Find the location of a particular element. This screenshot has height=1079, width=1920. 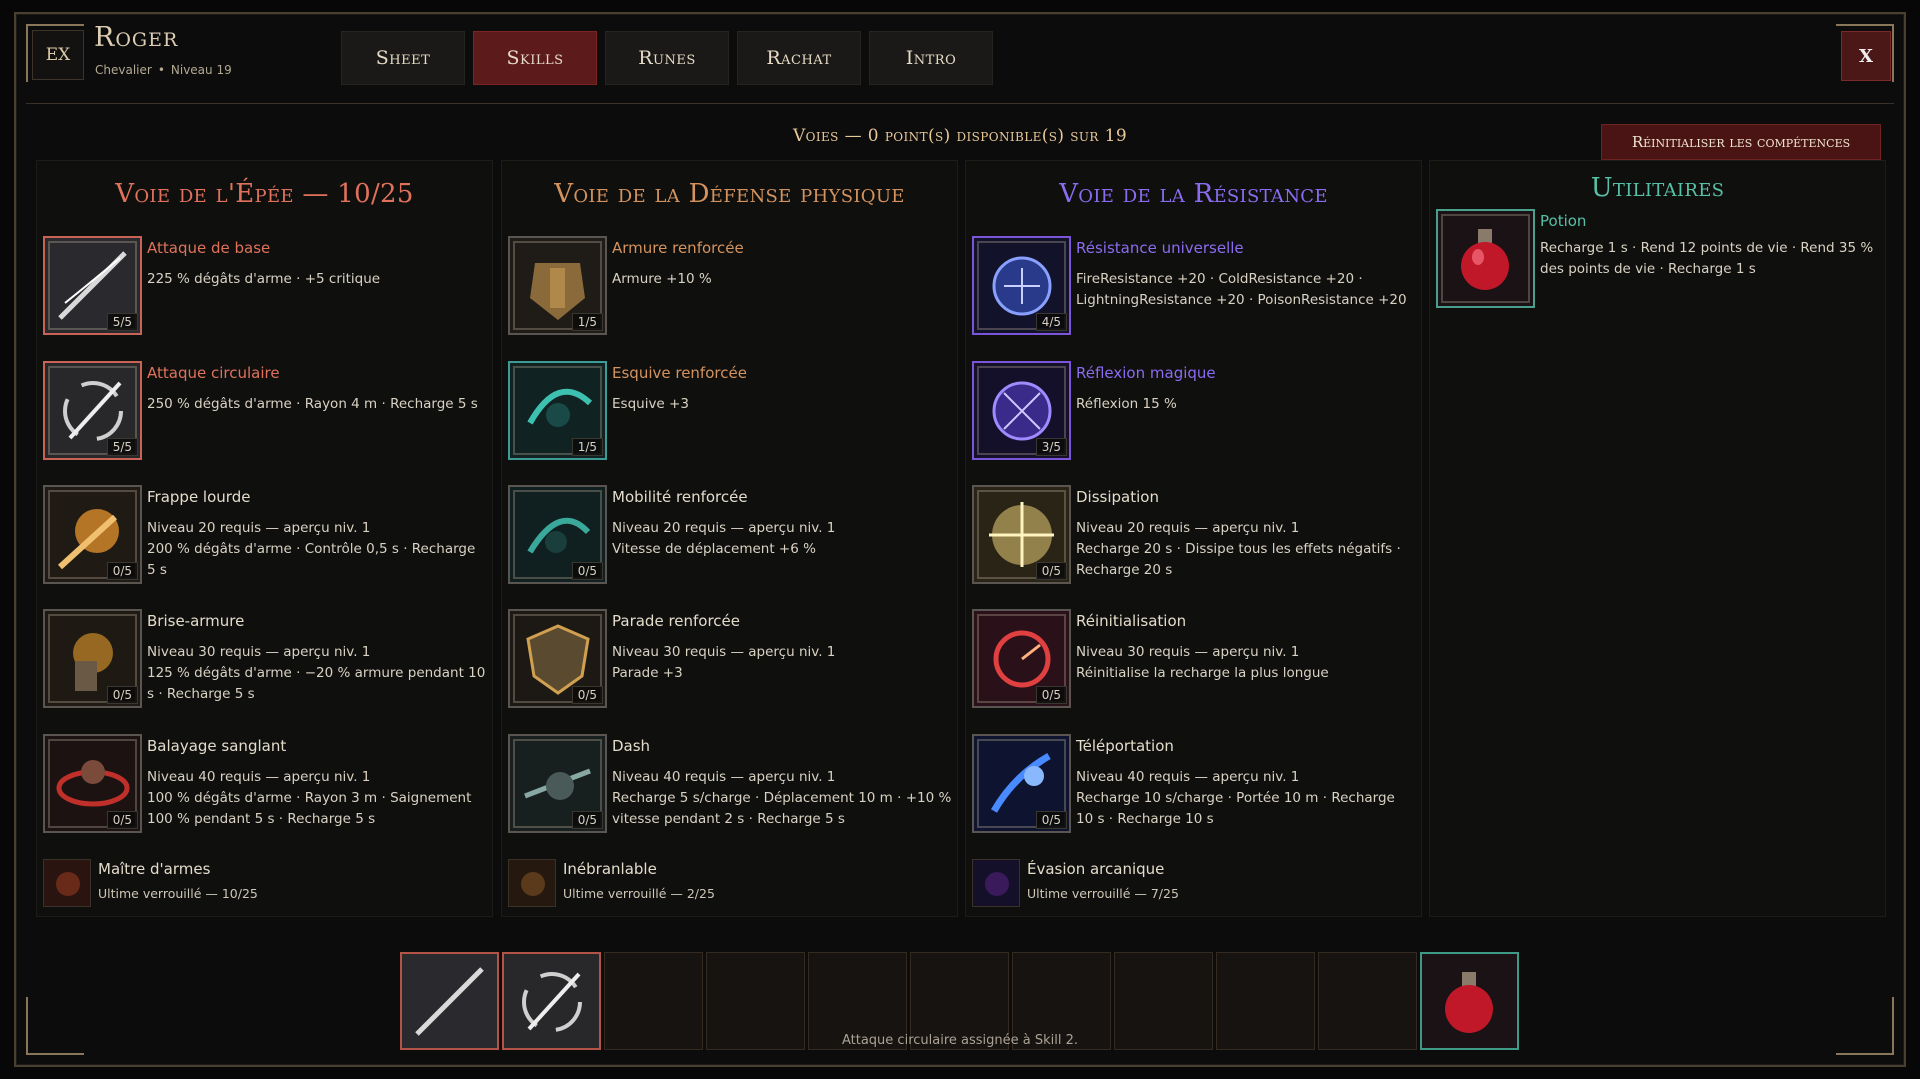

potion-icon is located at coordinates (1485, 258).